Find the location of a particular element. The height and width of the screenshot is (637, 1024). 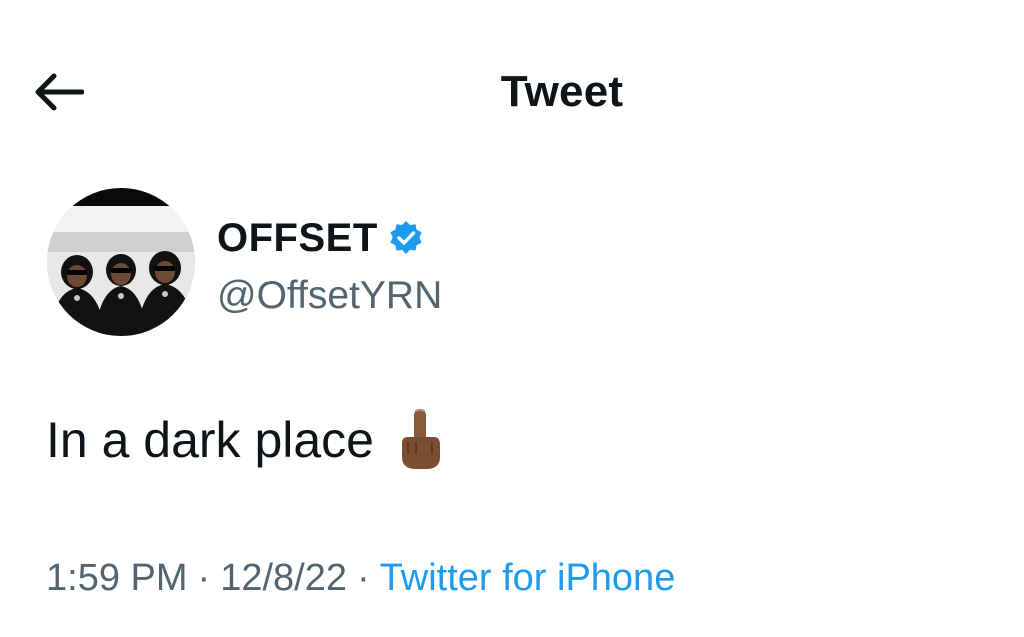

author-handle: @OffsetYRN is located at coordinates (329, 296).